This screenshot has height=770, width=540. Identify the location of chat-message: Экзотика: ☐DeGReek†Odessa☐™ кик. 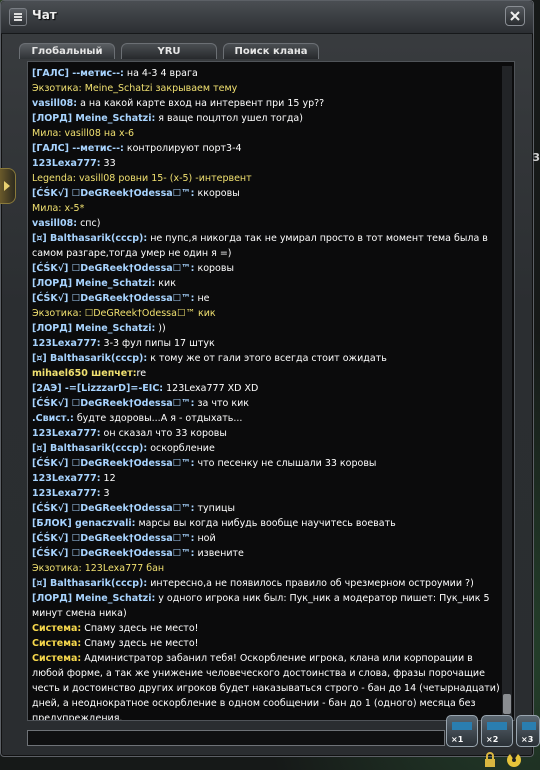
(266, 313).